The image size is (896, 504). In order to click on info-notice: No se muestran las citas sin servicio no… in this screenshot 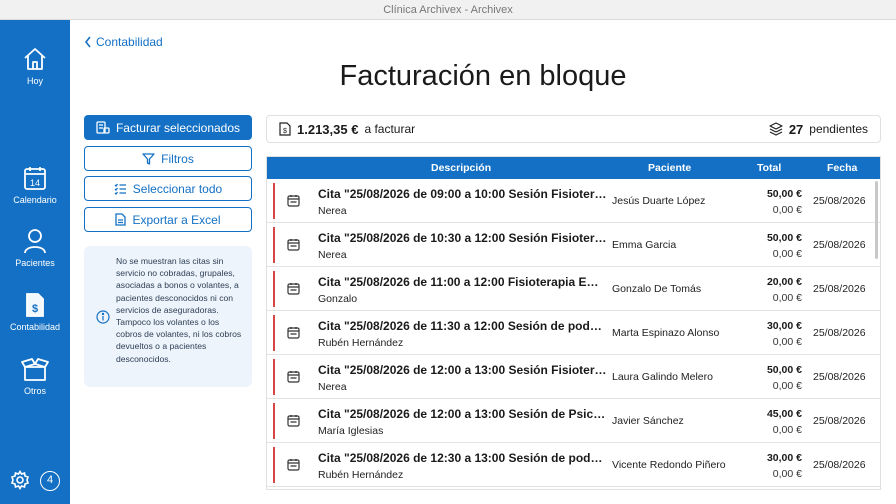, I will do `click(168, 316)`.